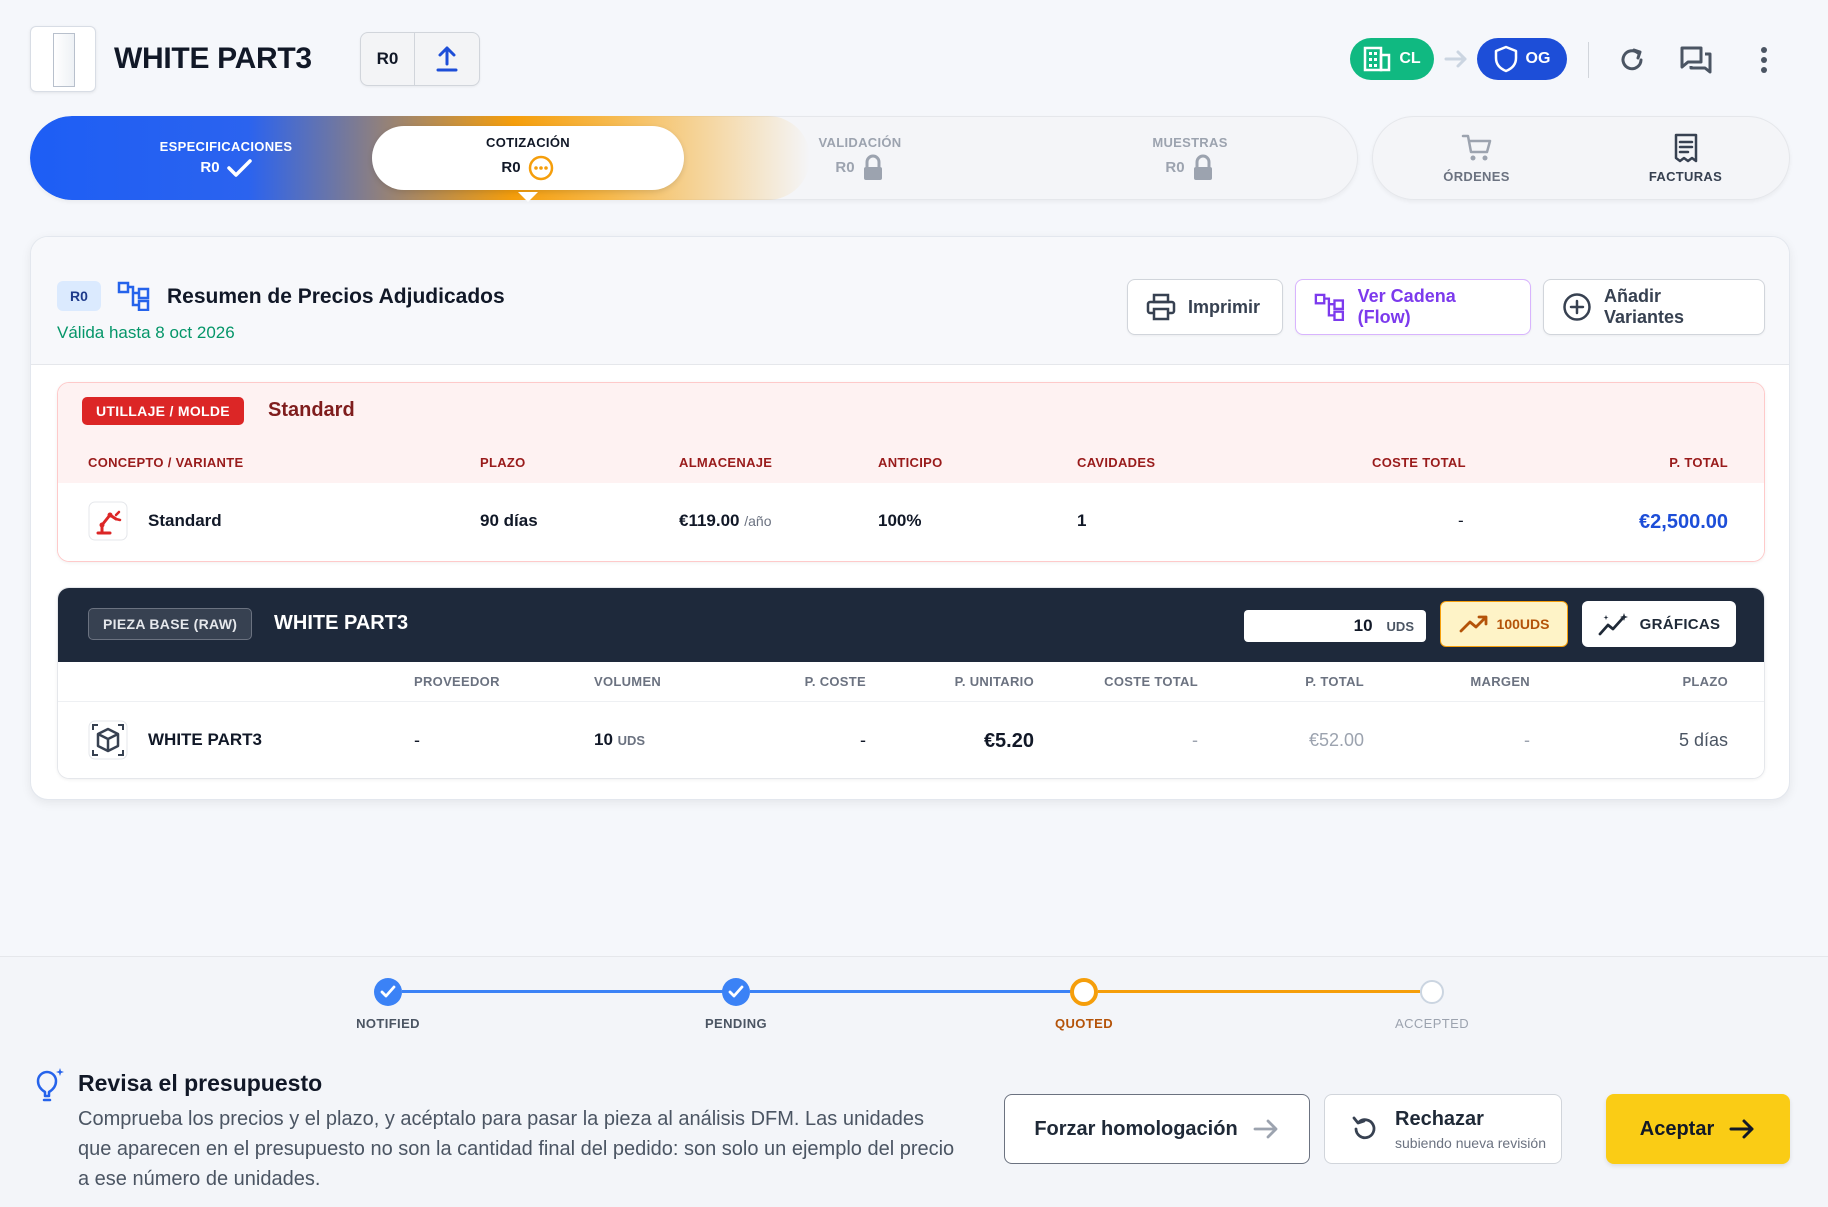 The height and width of the screenshot is (1207, 1828). Describe the element at coordinates (1136, 1128) in the screenshot. I see `force-homologation-label: Forzar homologación` at that location.